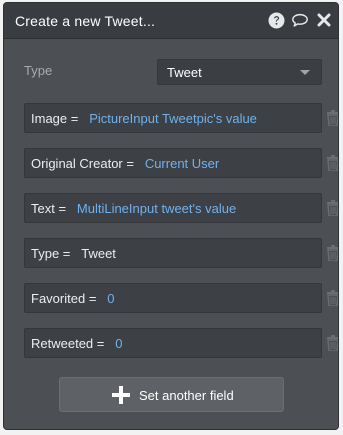 This screenshot has height=435, width=343. What do you see at coordinates (173, 253) in the screenshot?
I see `field-expression-type: Type = Tweet` at bounding box center [173, 253].